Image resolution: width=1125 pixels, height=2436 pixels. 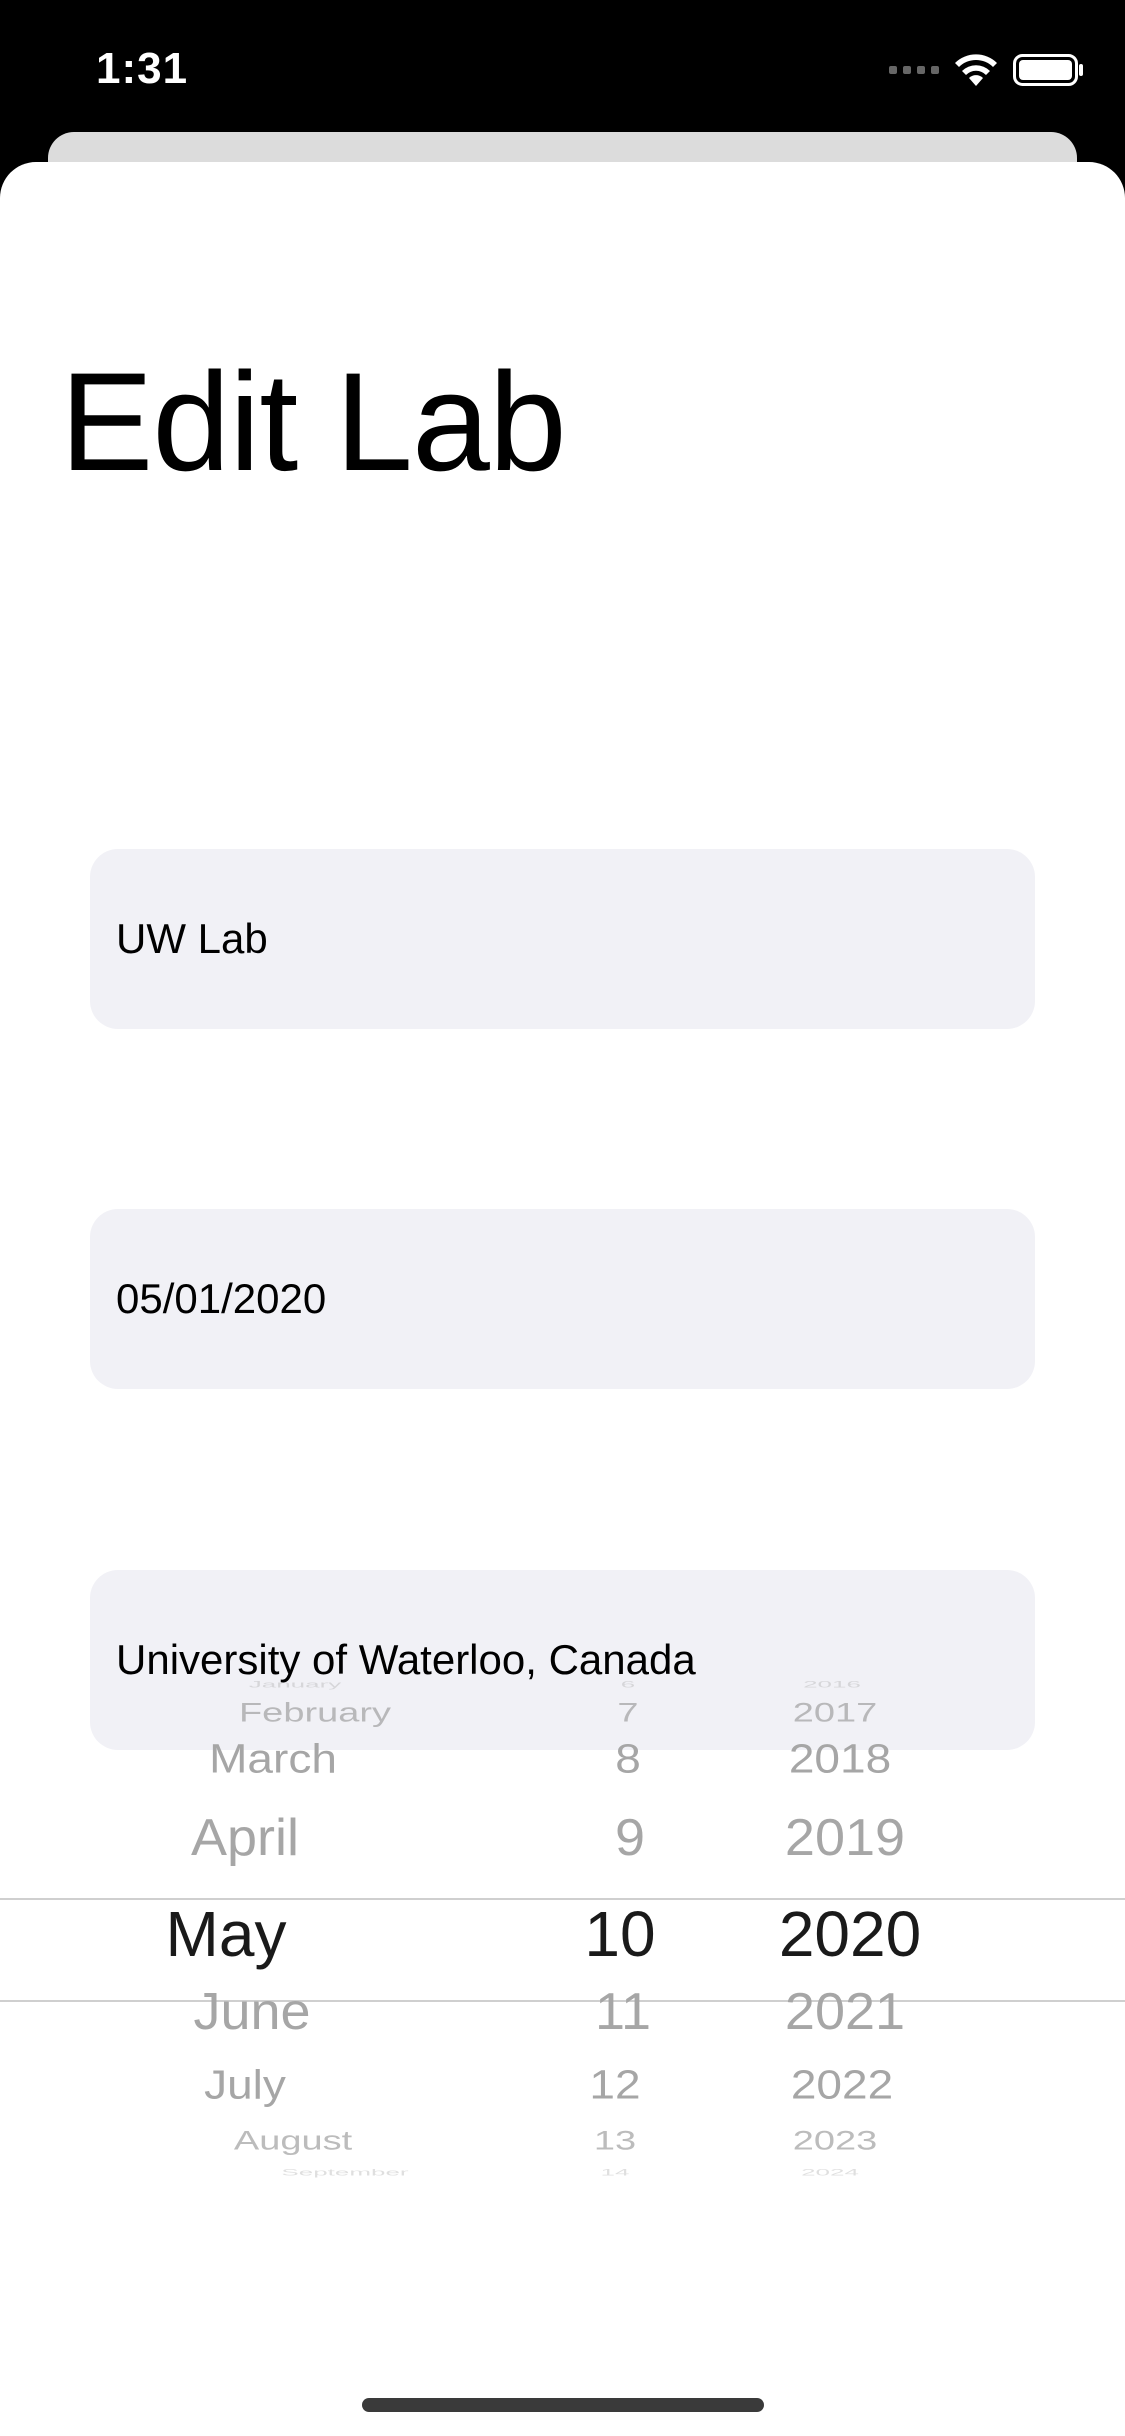 What do you see at coordinates (344, 2172) in the screenshot?
I see `picker-month-item: September` at bounding box center [344, 2172].